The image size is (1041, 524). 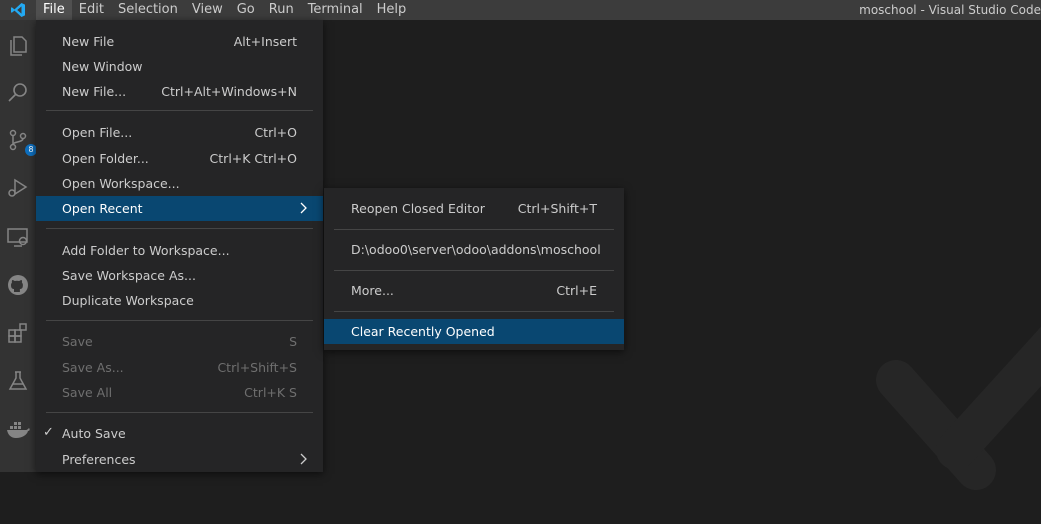 I want to click on menu-go: Go, so click(x=246, y=10).